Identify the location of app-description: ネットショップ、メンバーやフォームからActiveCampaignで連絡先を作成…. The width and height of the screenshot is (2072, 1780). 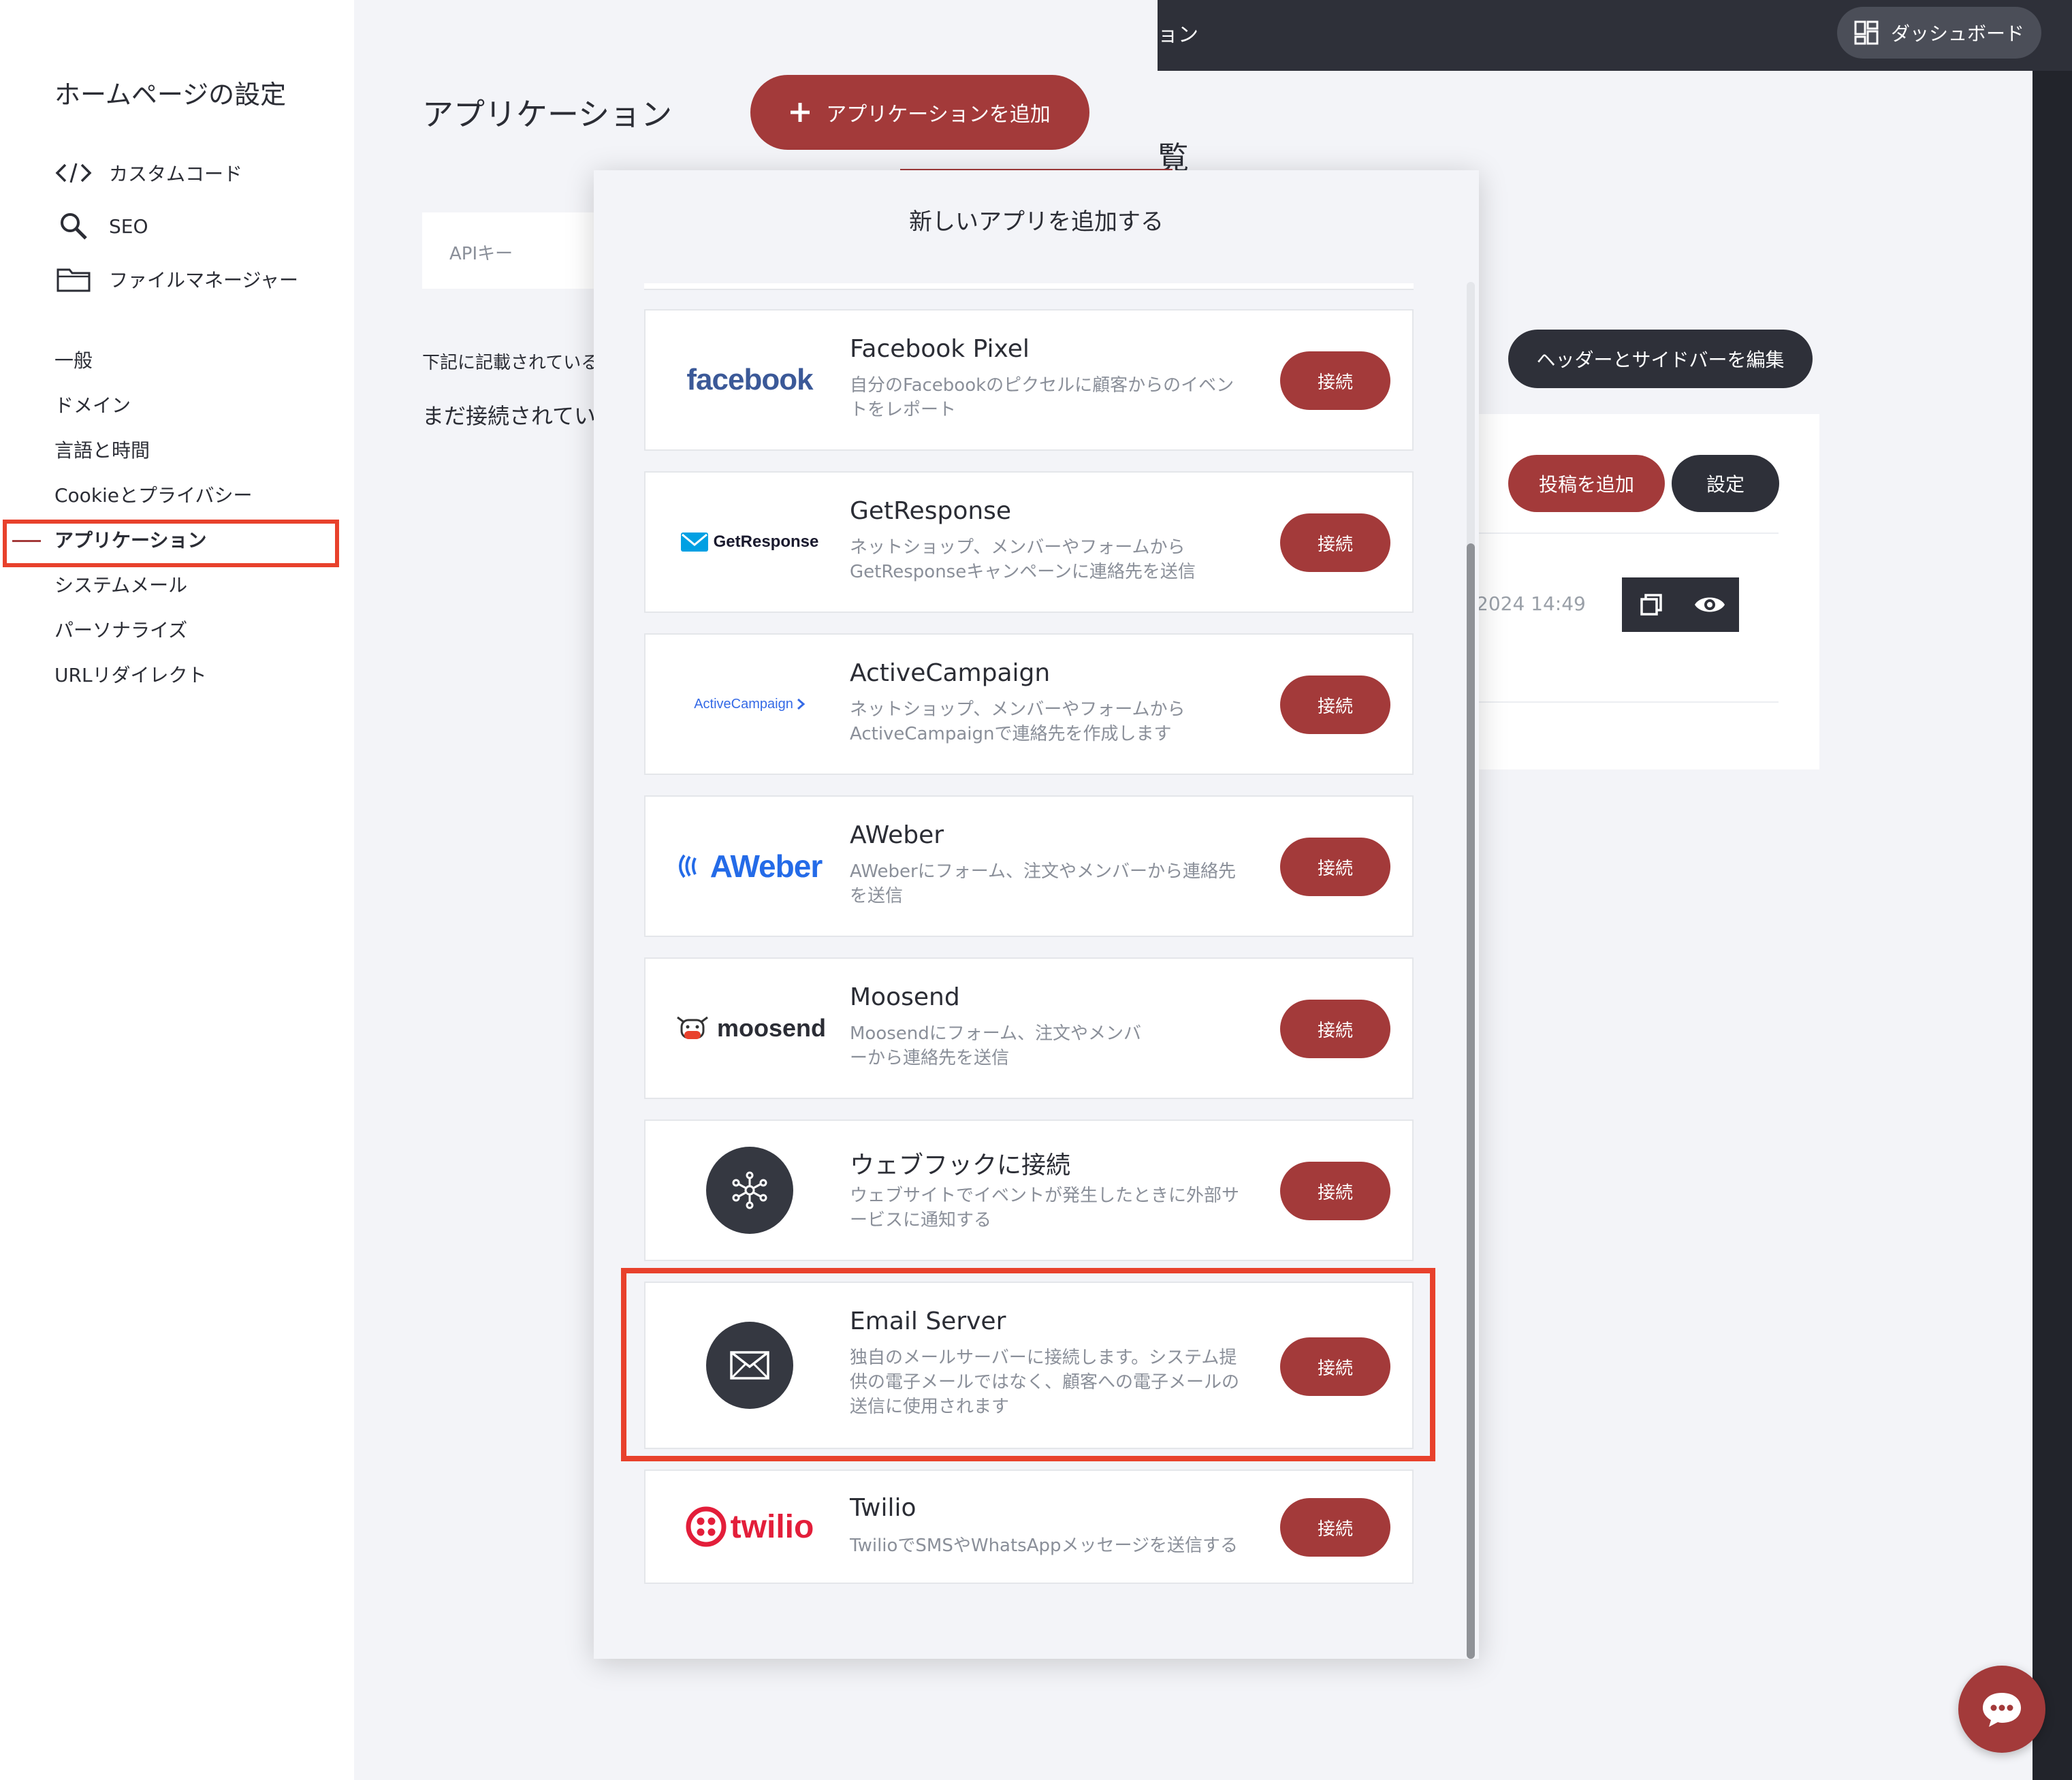
(1017, 721).